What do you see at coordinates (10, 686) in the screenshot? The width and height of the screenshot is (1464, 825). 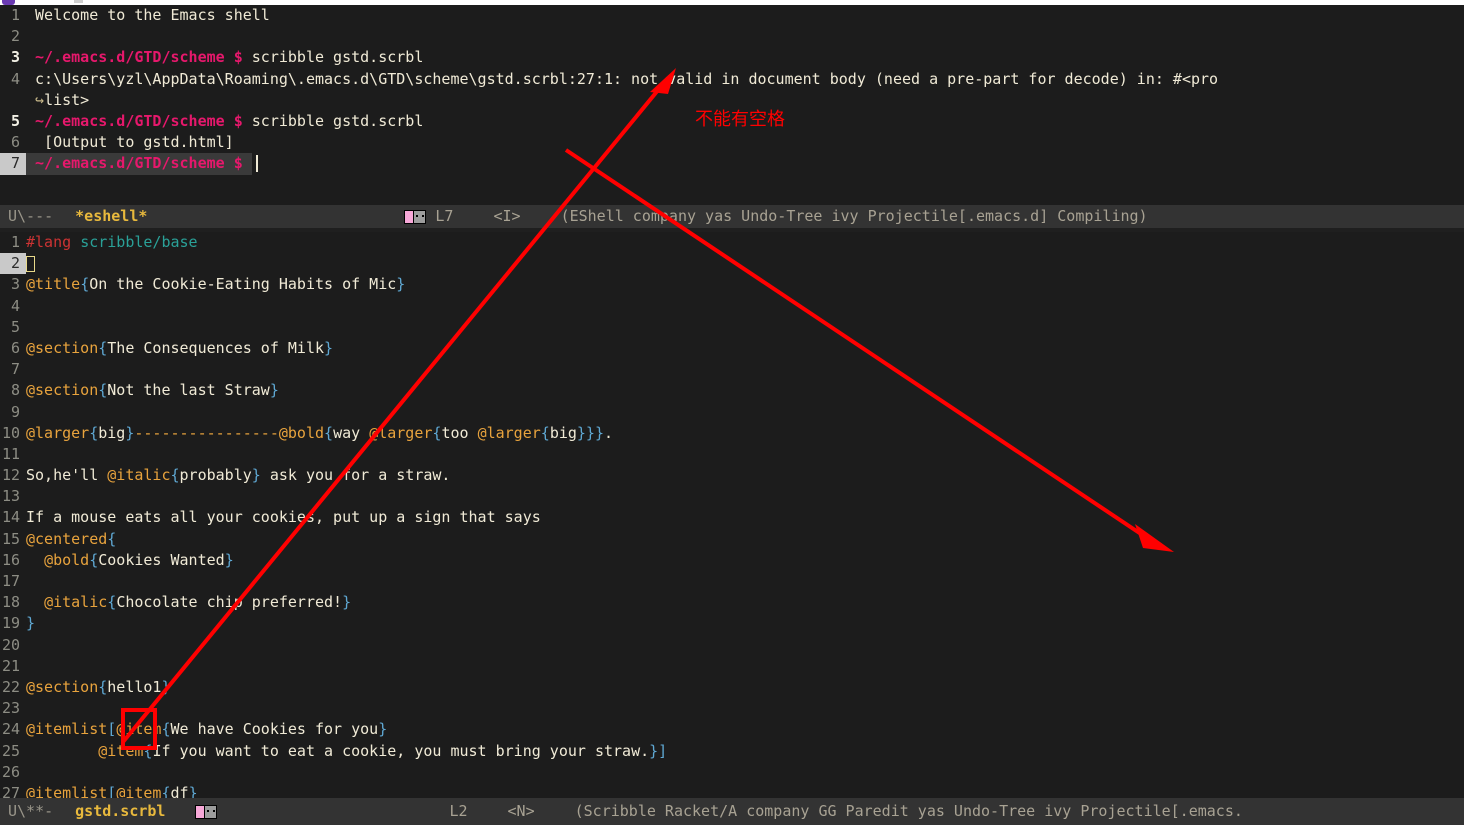 I see `line-number: 22` at bounding box center [10, 686].